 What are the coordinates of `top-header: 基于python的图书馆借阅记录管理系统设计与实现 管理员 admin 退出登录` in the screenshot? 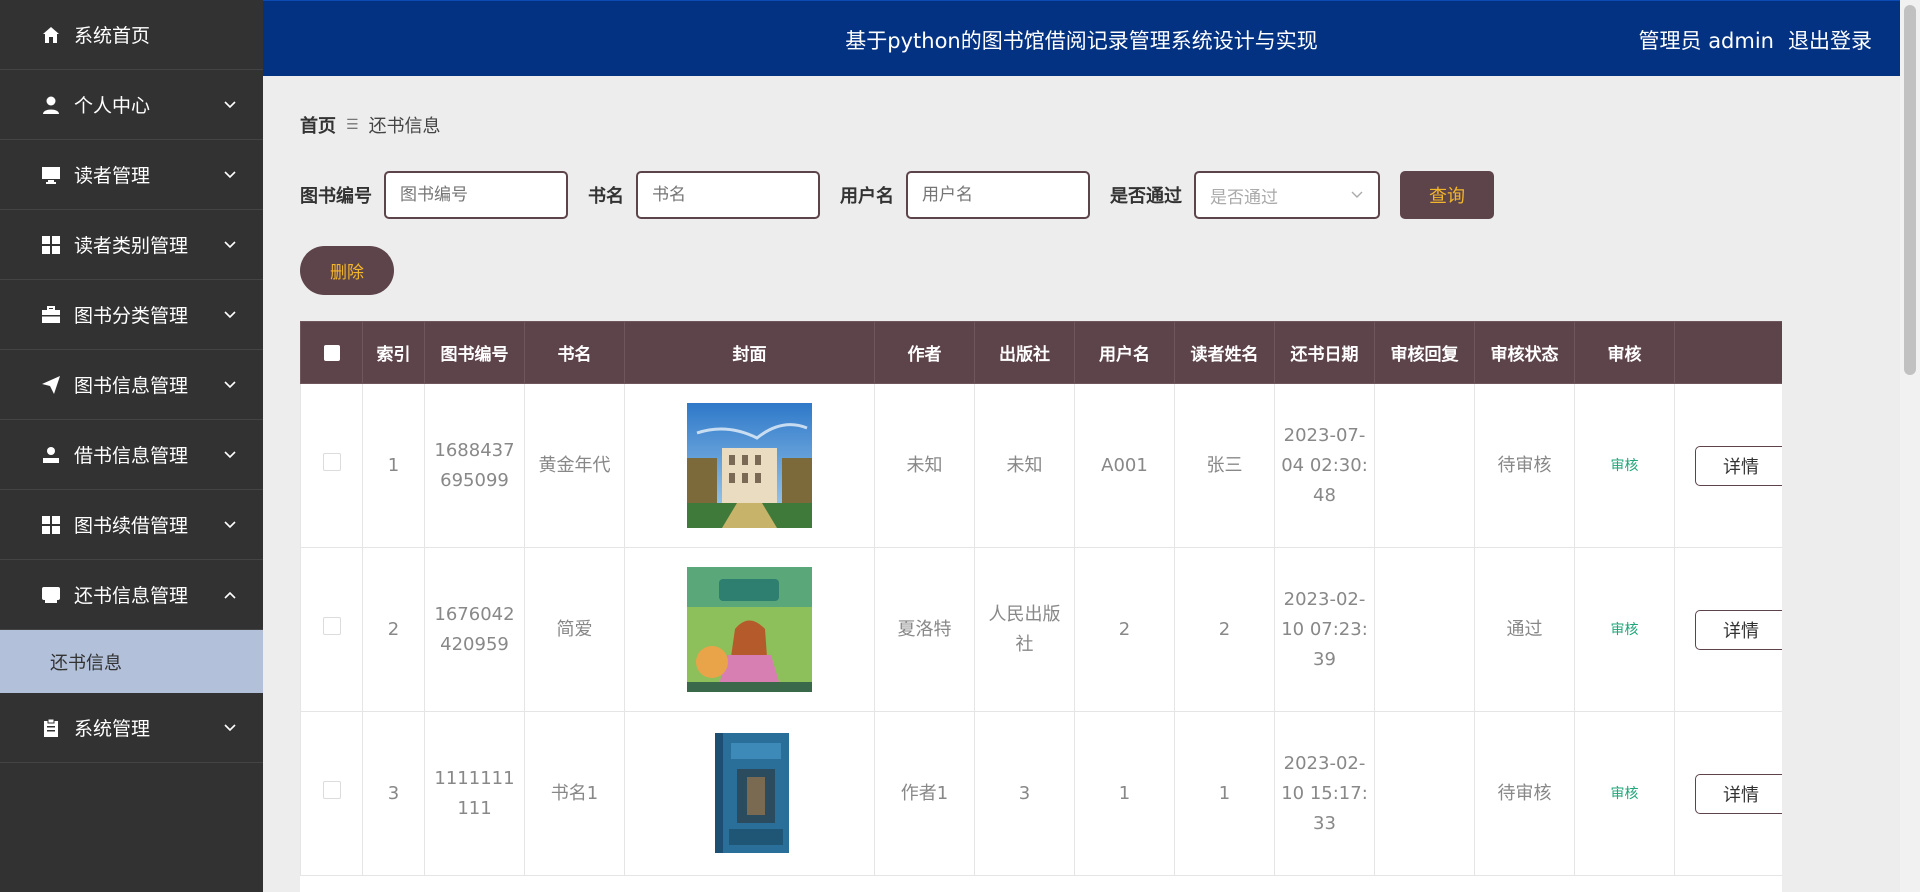 It's located at (1081, 38).